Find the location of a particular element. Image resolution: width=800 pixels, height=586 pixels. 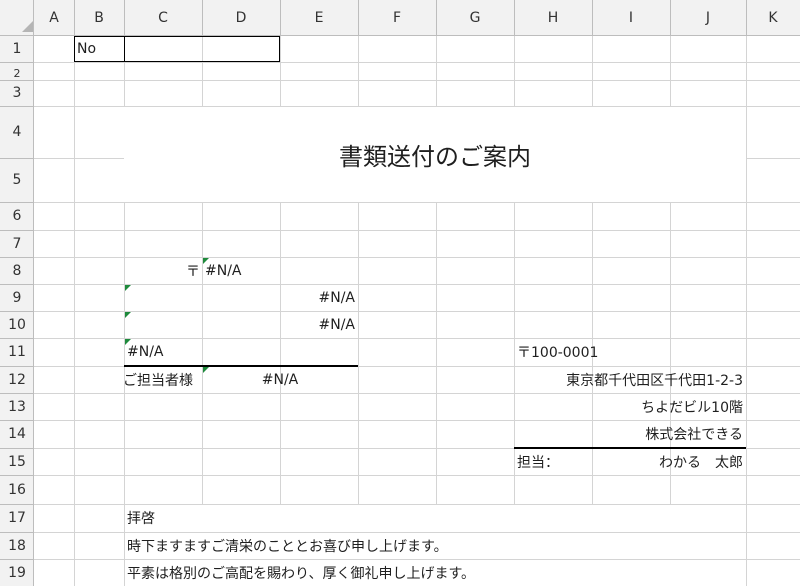

no-box-border-right is located at coordinates (279, 49).